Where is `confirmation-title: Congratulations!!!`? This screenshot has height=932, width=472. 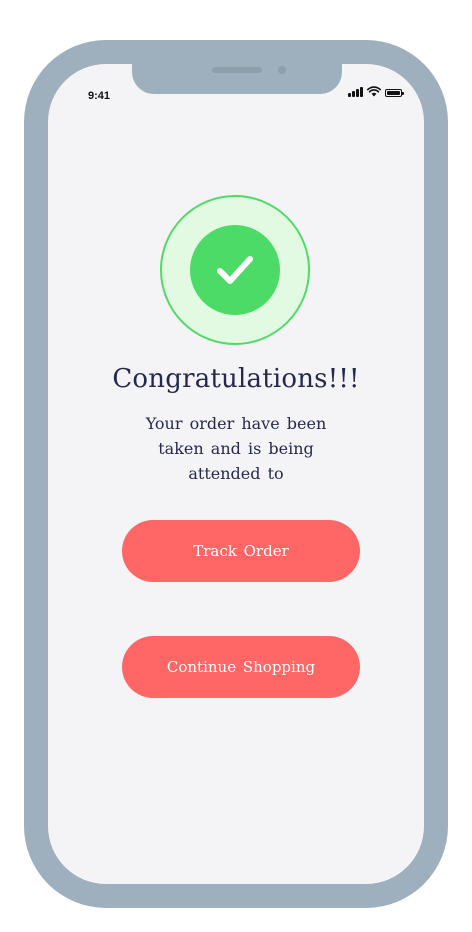
confirmation-title: Congratulations!!! is located at coordinates (236, 379).